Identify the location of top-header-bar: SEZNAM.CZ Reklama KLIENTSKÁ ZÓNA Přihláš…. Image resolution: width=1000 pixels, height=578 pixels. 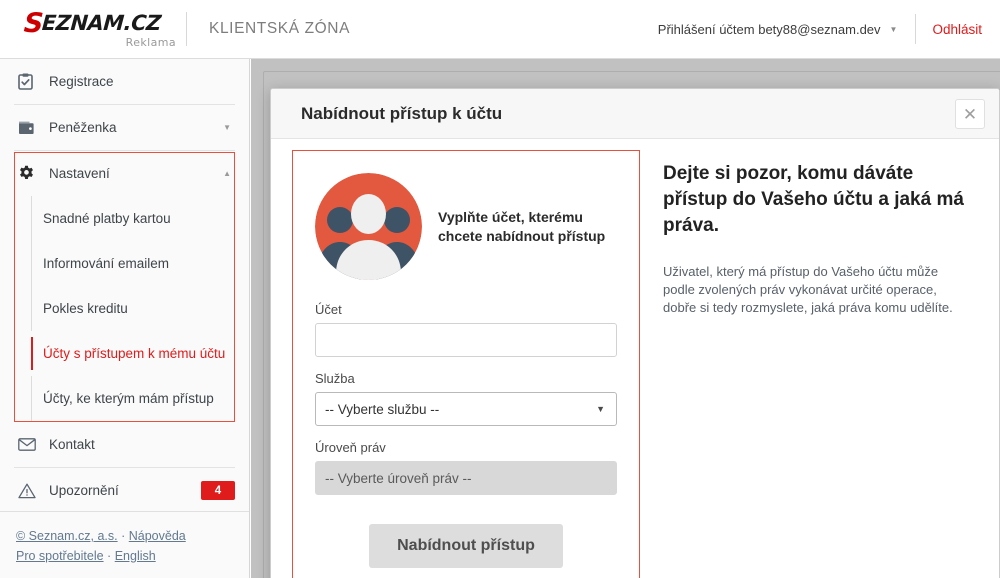
(500, 29).